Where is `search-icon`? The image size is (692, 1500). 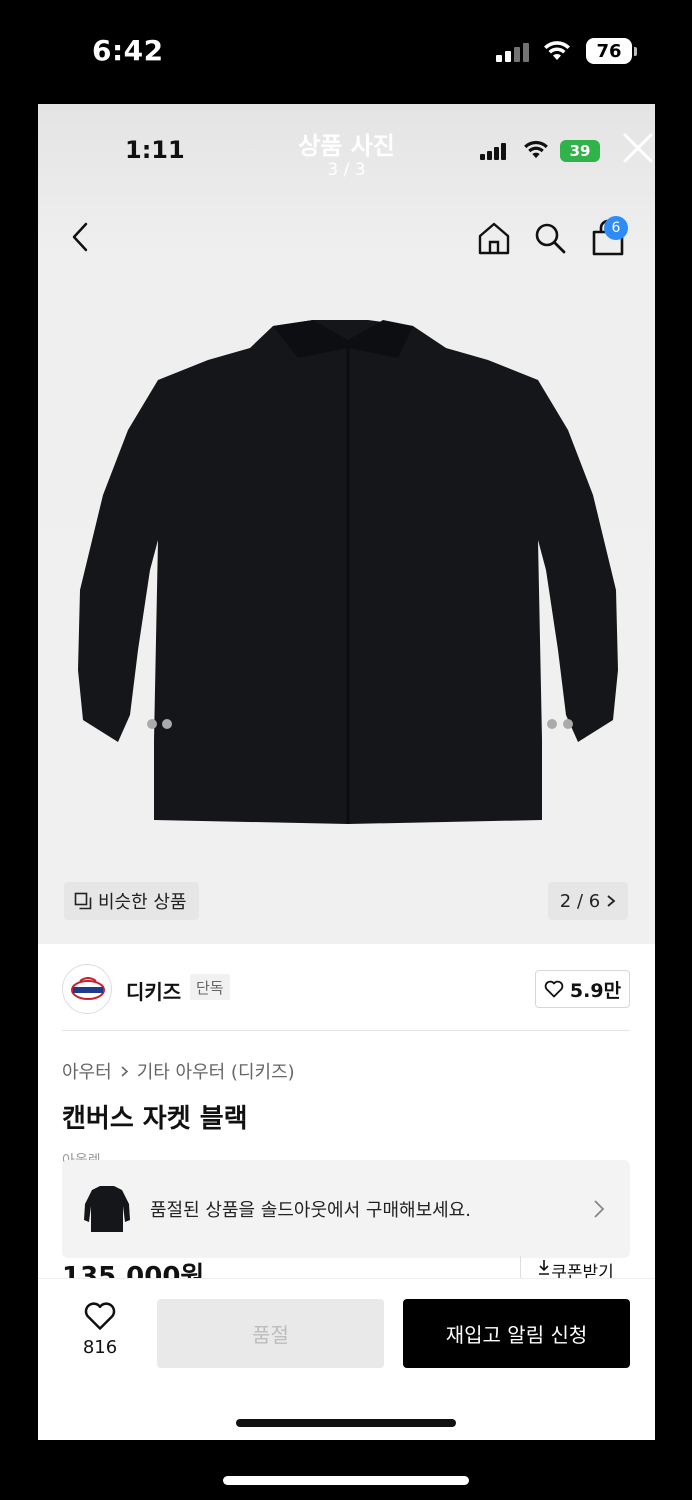
search-icon is located at coordinates (550, 238).